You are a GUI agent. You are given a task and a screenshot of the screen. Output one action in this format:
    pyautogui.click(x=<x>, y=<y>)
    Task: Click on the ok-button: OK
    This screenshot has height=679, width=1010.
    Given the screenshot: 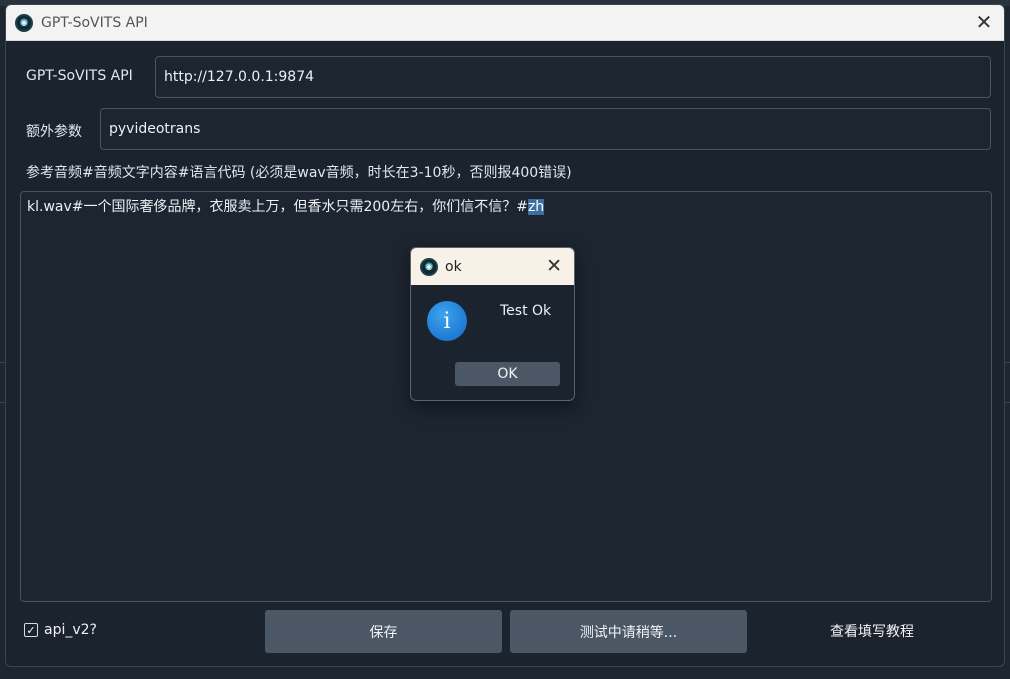 What is the action you would take?
    pyautogui.click(x=507, y=374)
    